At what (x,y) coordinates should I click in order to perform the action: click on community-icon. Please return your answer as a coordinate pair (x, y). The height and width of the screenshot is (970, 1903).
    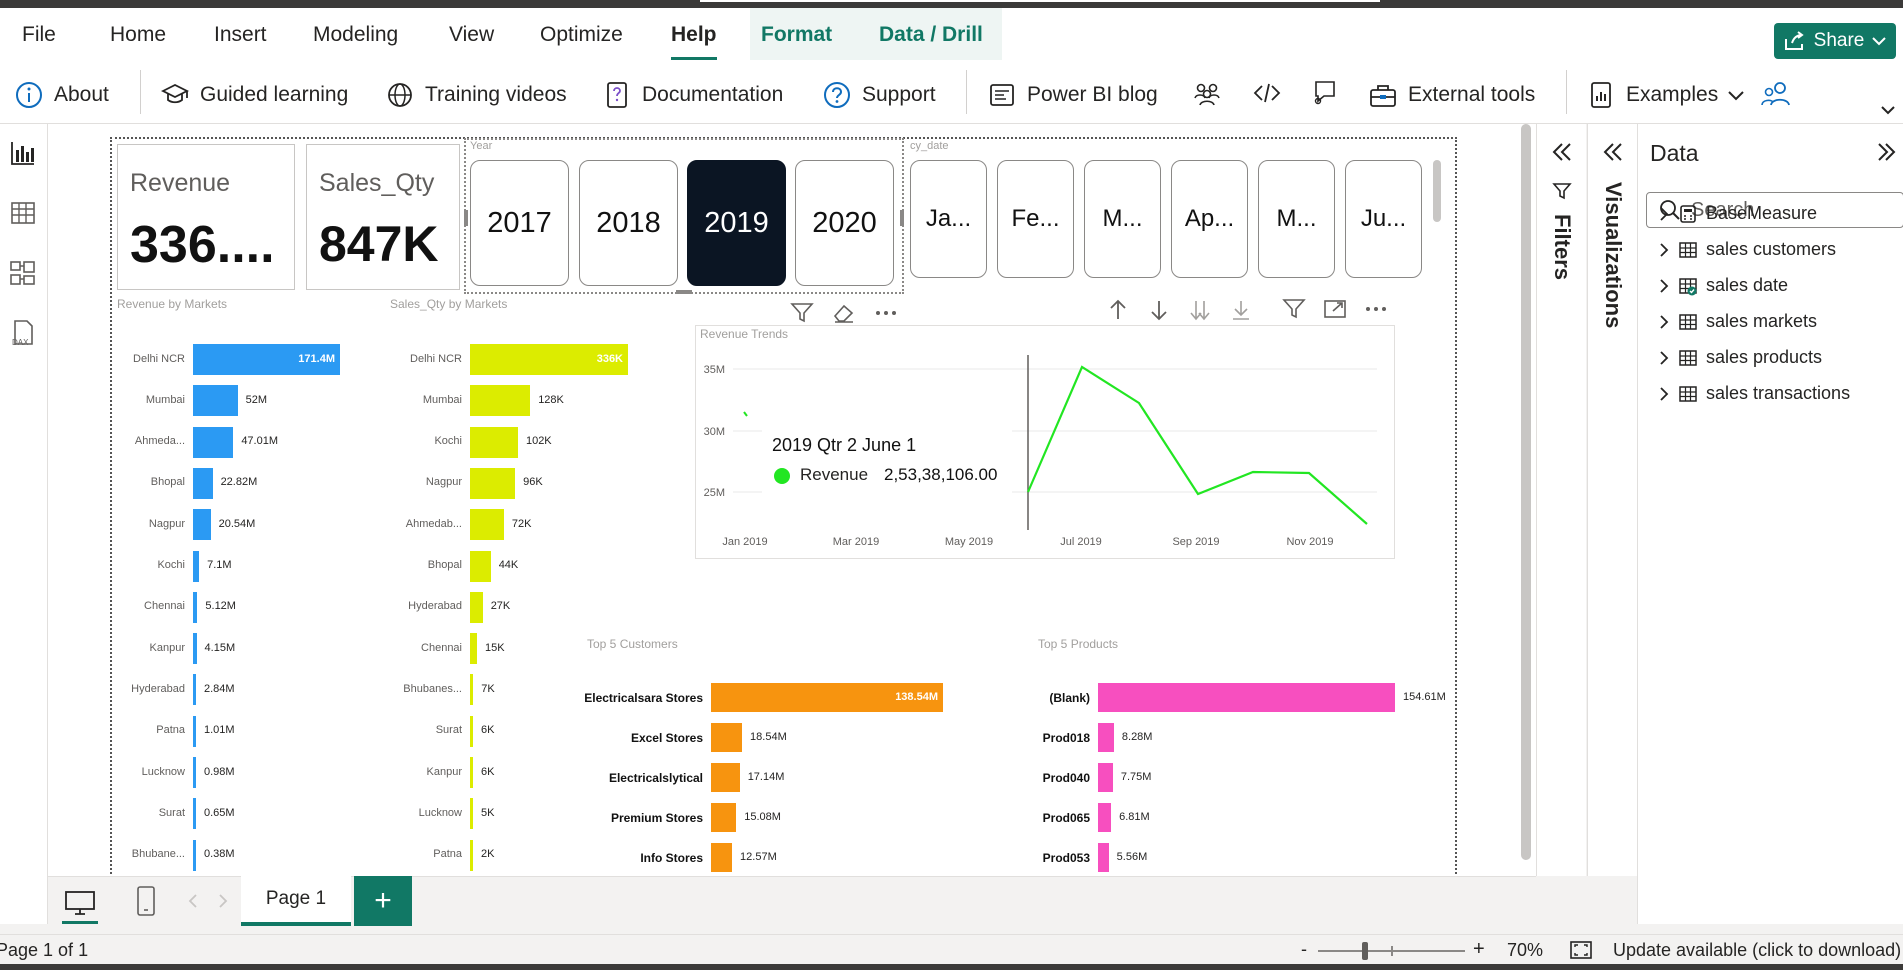
    Looking at the image, I should click on (1207, 93).